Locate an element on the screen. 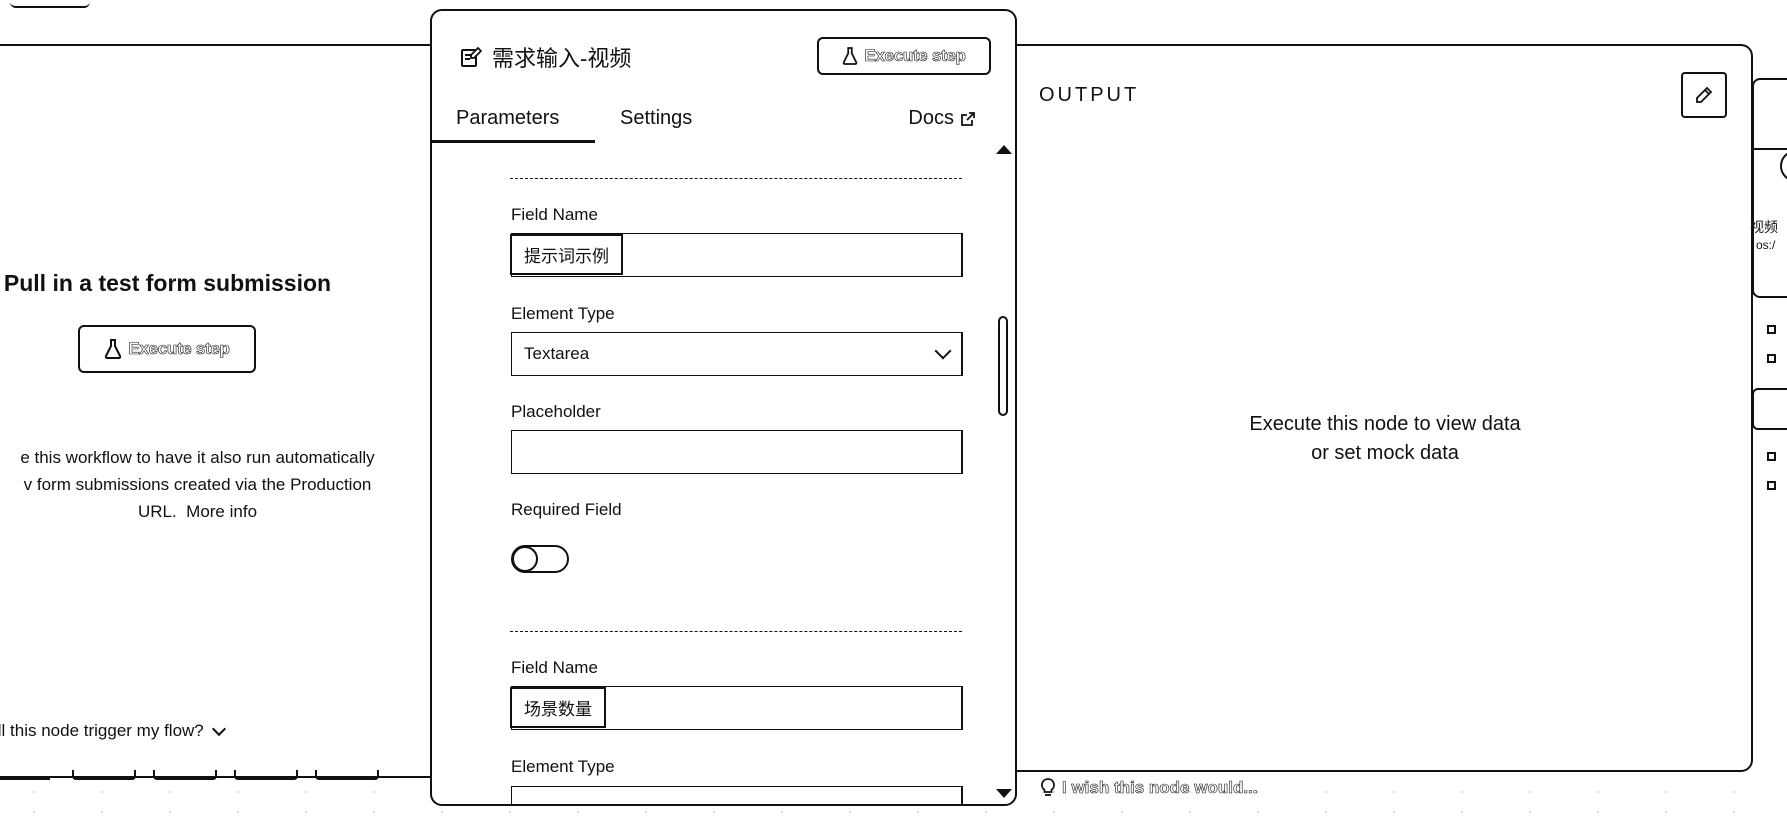 This screenshot has width=1787, height=825. canvas-node-divider is located at coordinates (1770, 149).